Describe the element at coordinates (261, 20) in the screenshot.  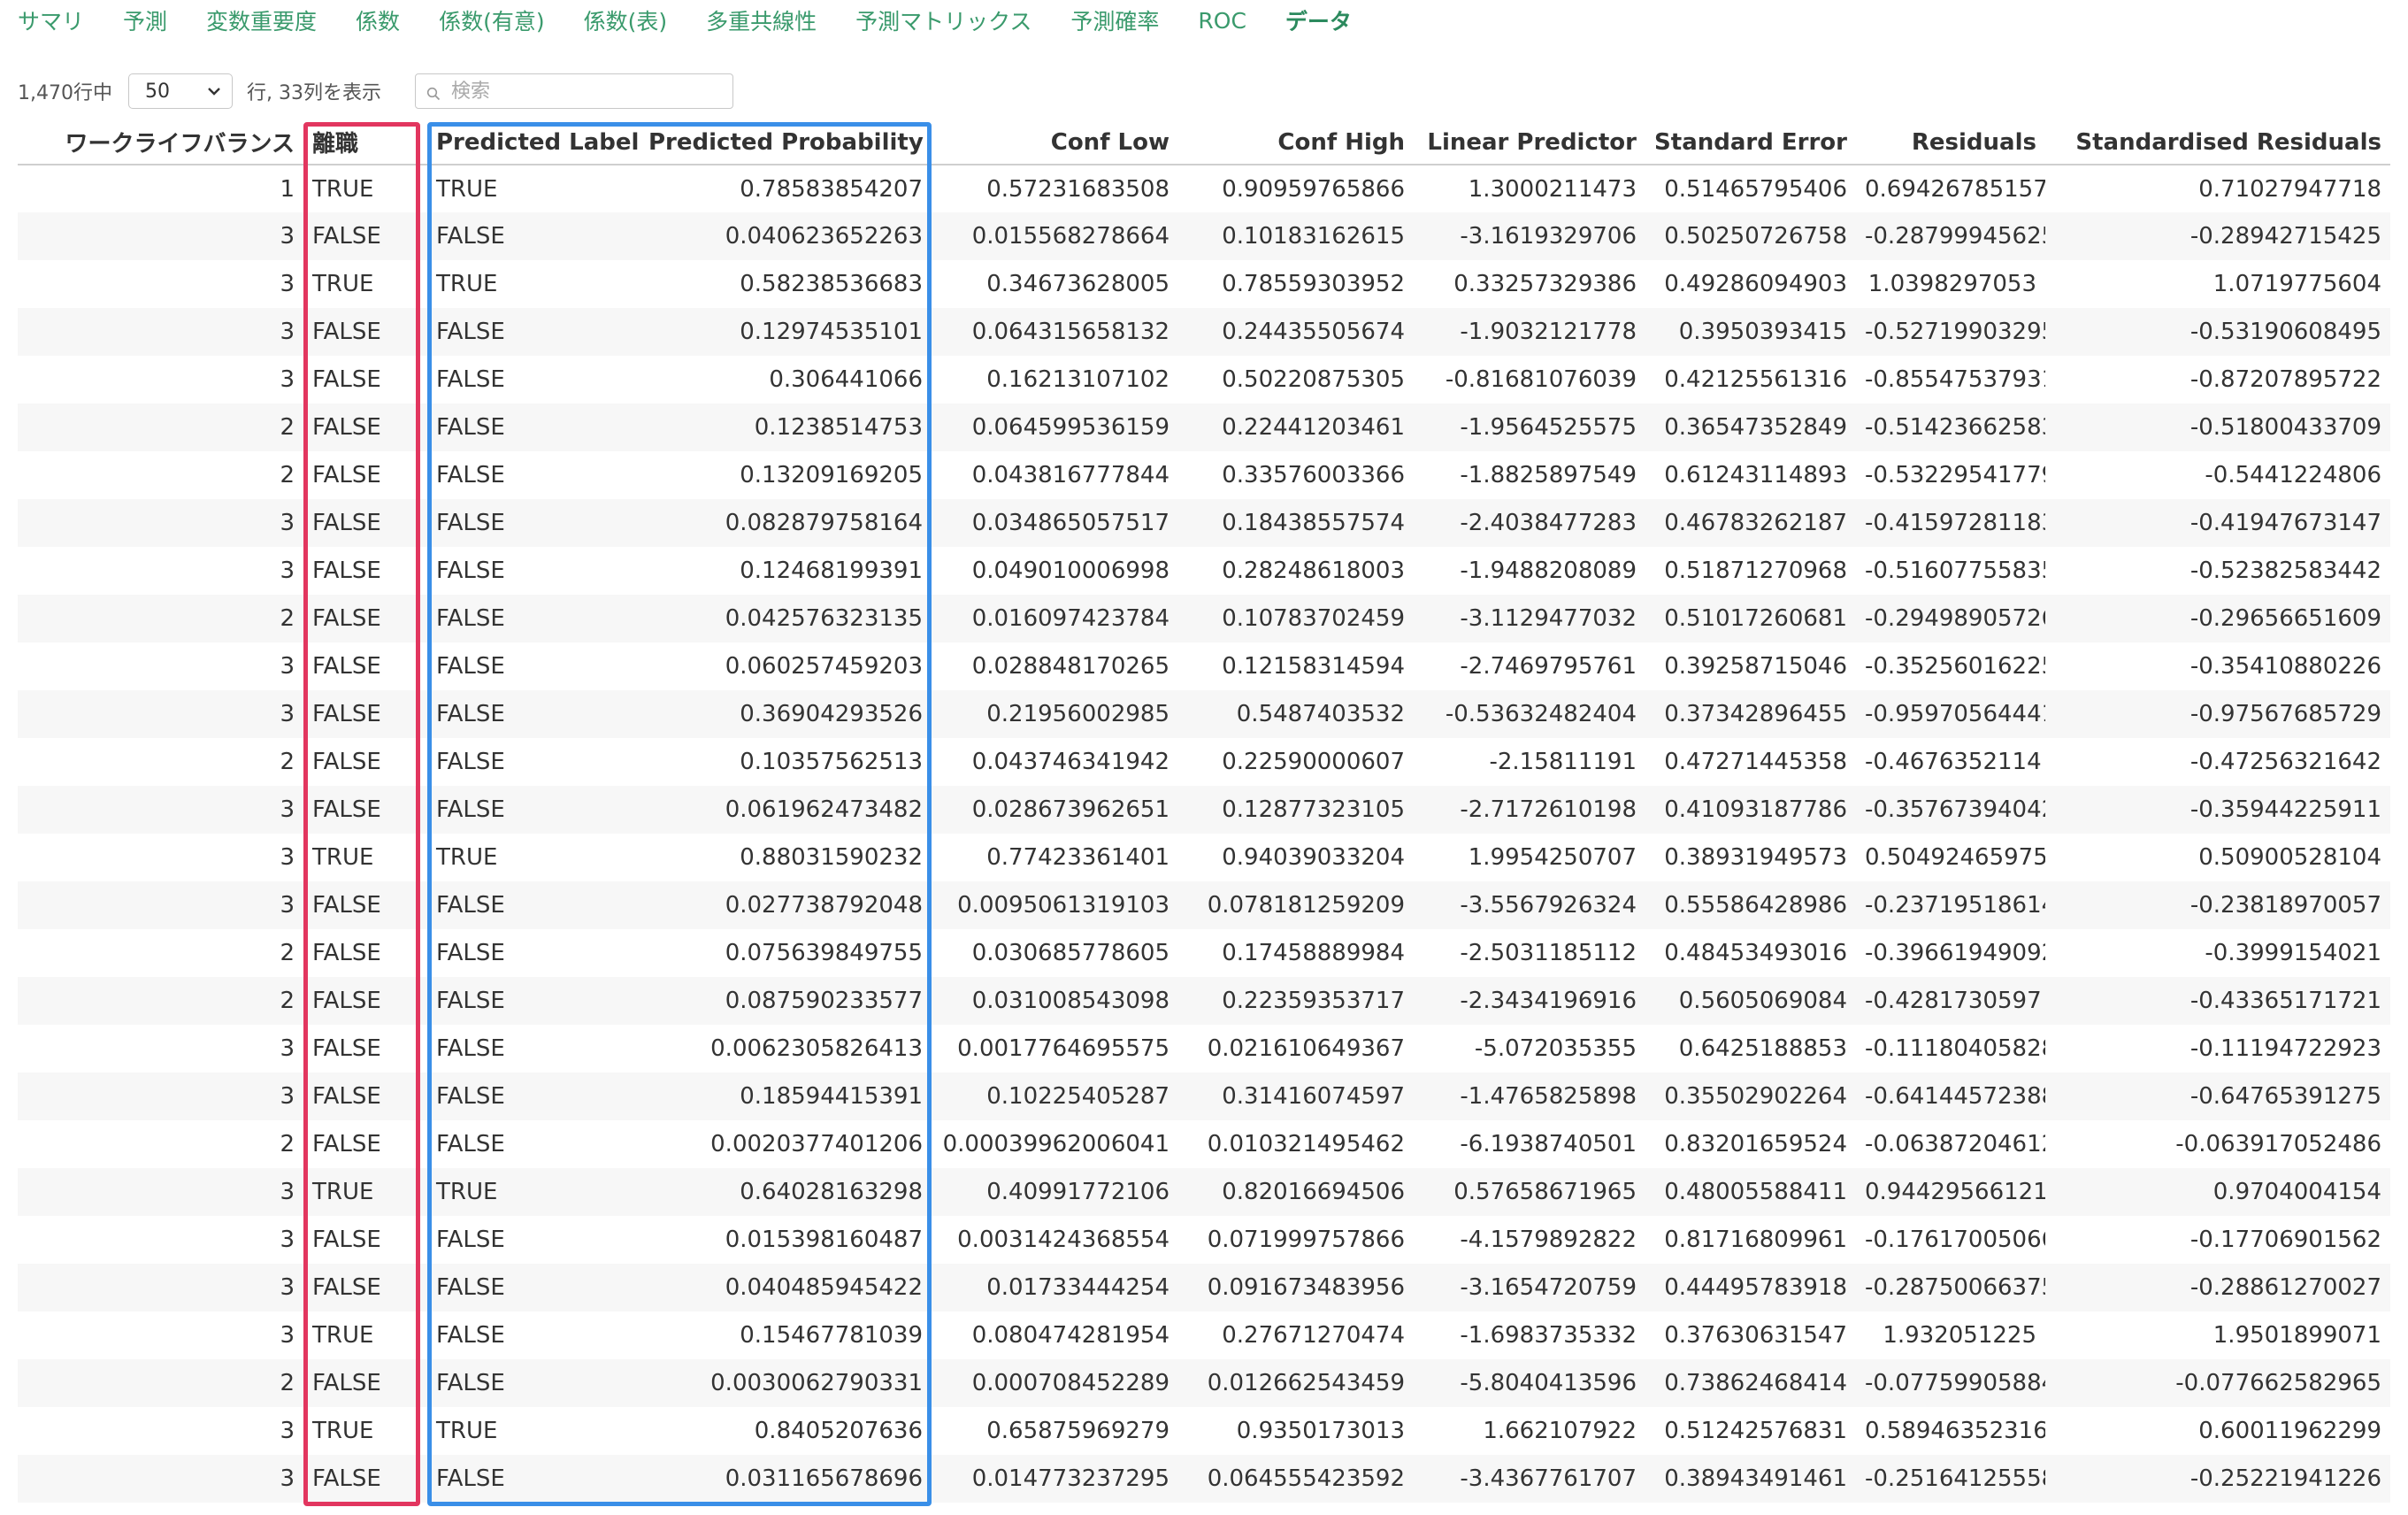
I see `tab-2: 変数重要度` at that location.